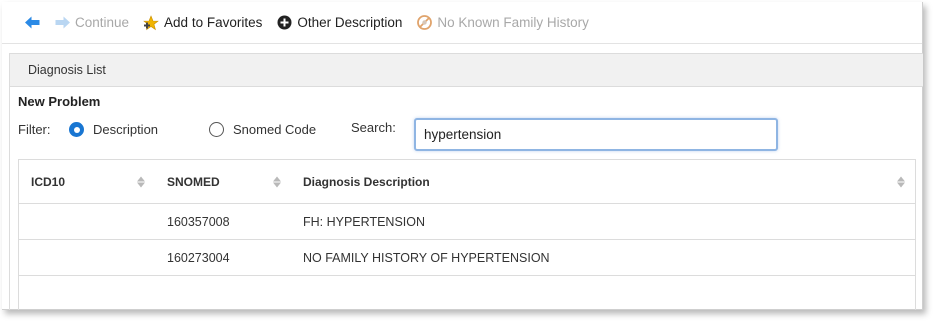 The image size is (938, 324). Describe the element at coordinates (198, 221) in the screenshot. I see `cell-snomed: 160357008` at that location.